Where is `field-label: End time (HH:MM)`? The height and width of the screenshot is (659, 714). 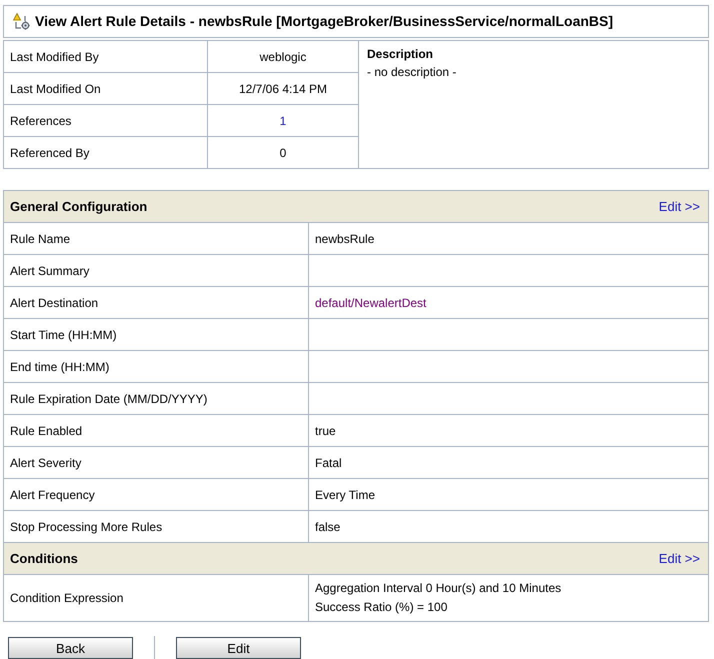 field-label: End time (HH:MM) is located at coordinates (156, 366).